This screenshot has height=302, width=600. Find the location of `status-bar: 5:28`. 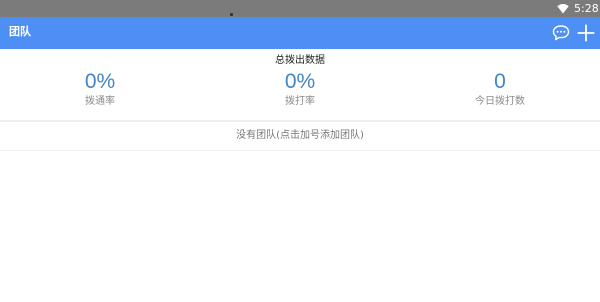

status-bar: 5:28 is located at coordinates (300, 8).